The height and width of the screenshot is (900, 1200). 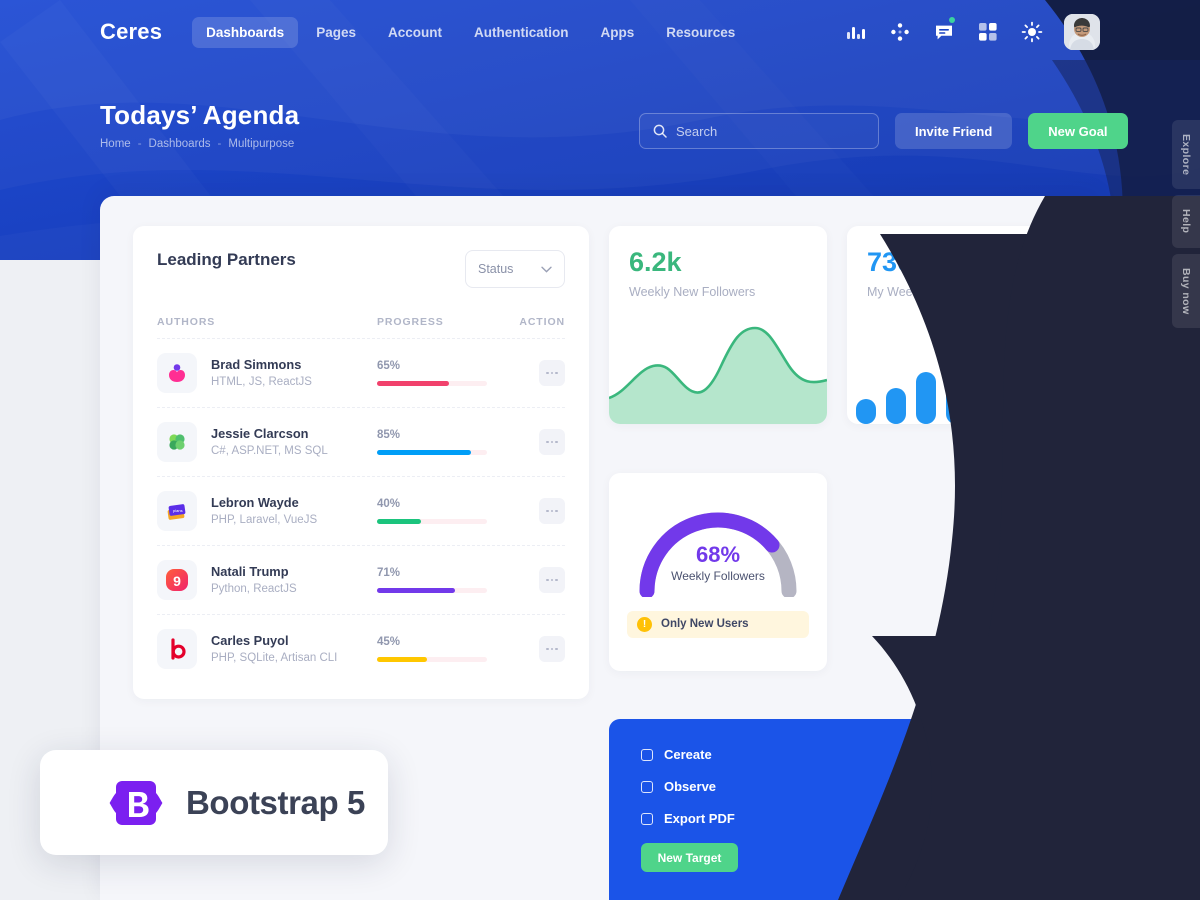 What do you see at coordinates (496, 269) in the screenshot?
I see `status-select-value: Status` at bounding box center [496, 269].